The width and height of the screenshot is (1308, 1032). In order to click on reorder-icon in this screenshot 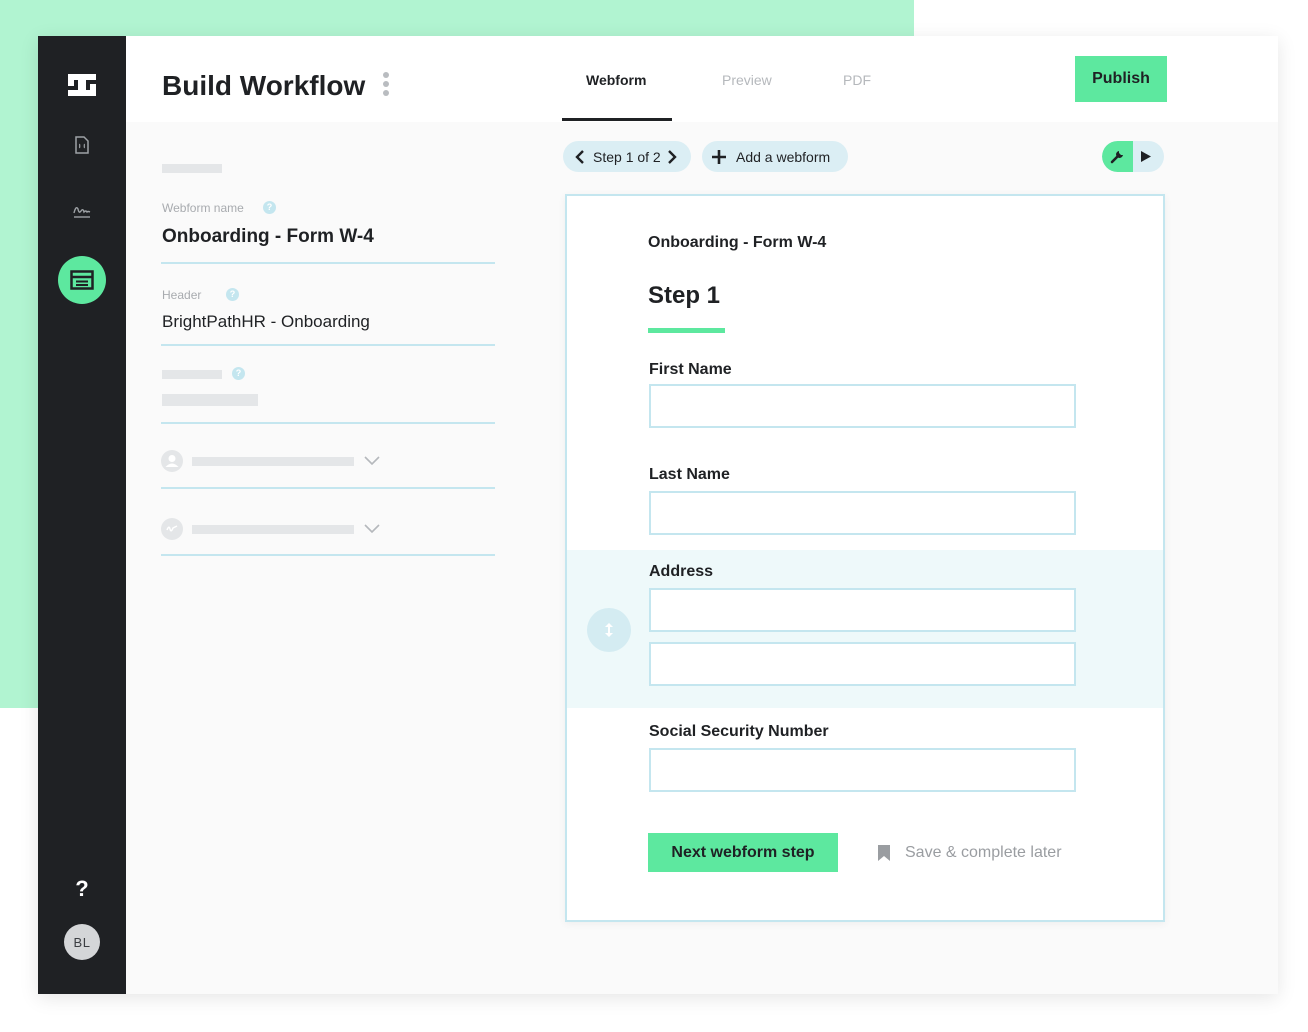, I will do `click(609, 630)`.